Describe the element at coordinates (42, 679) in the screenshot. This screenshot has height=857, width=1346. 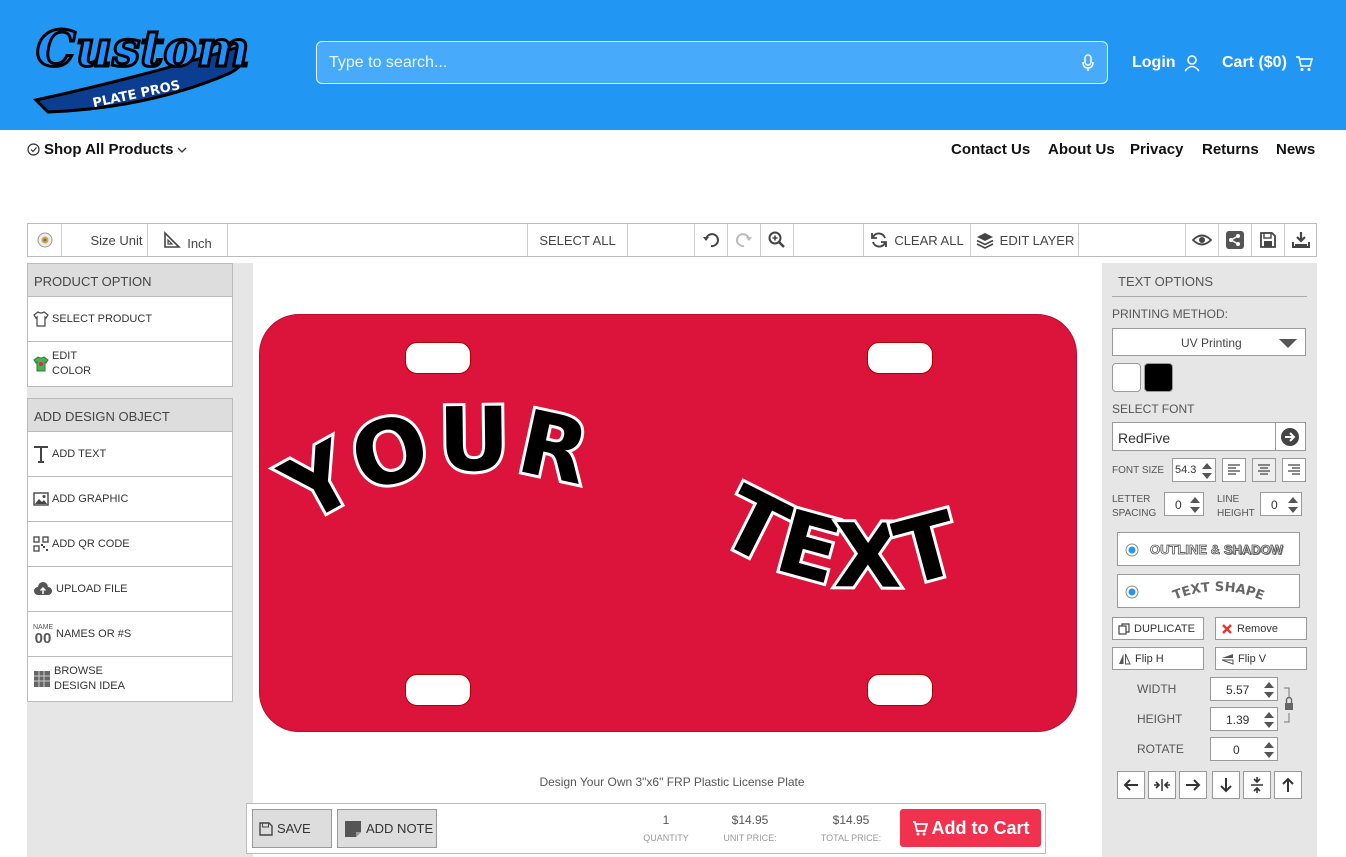
I see `grid-icon` at that location.